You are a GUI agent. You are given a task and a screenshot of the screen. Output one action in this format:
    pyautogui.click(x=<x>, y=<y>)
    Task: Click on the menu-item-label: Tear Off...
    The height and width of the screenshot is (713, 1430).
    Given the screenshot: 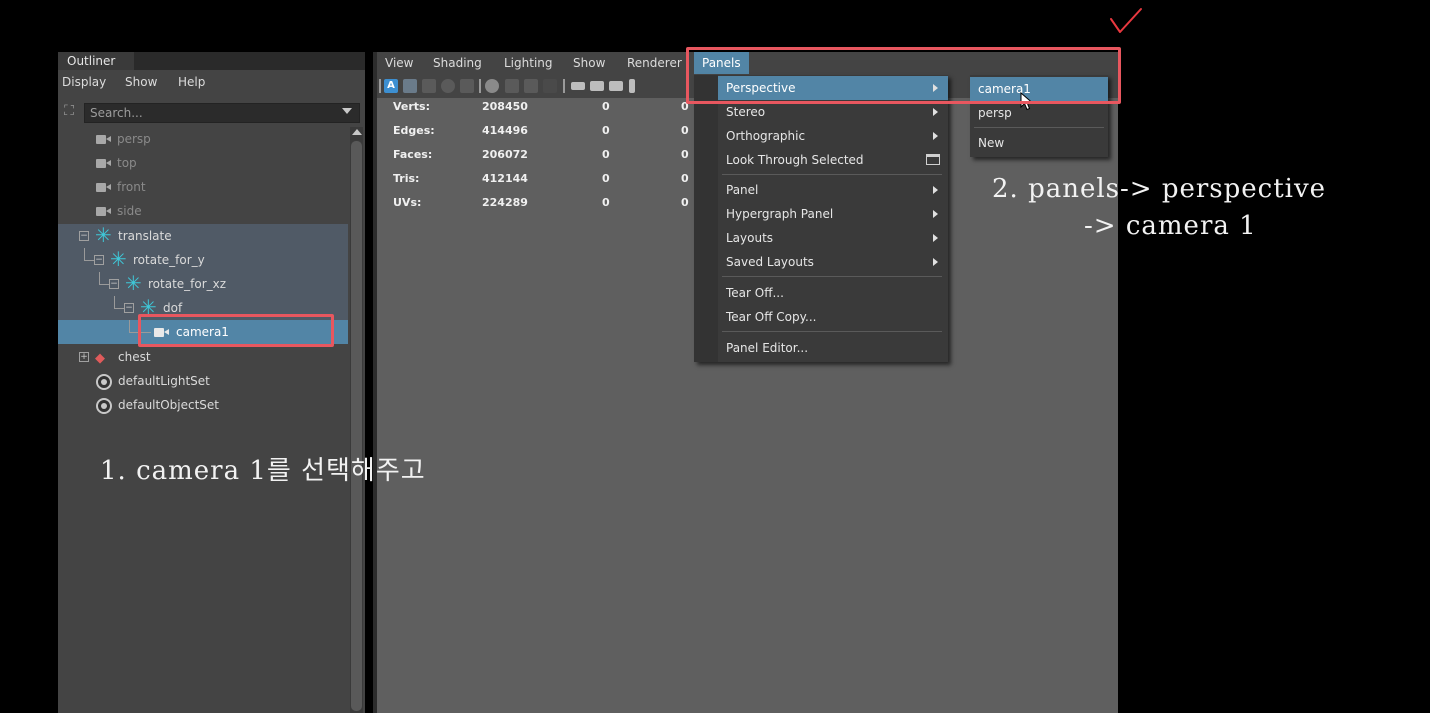 What is the action you would take?
    pyautogui.click(x=755, y=293)
    